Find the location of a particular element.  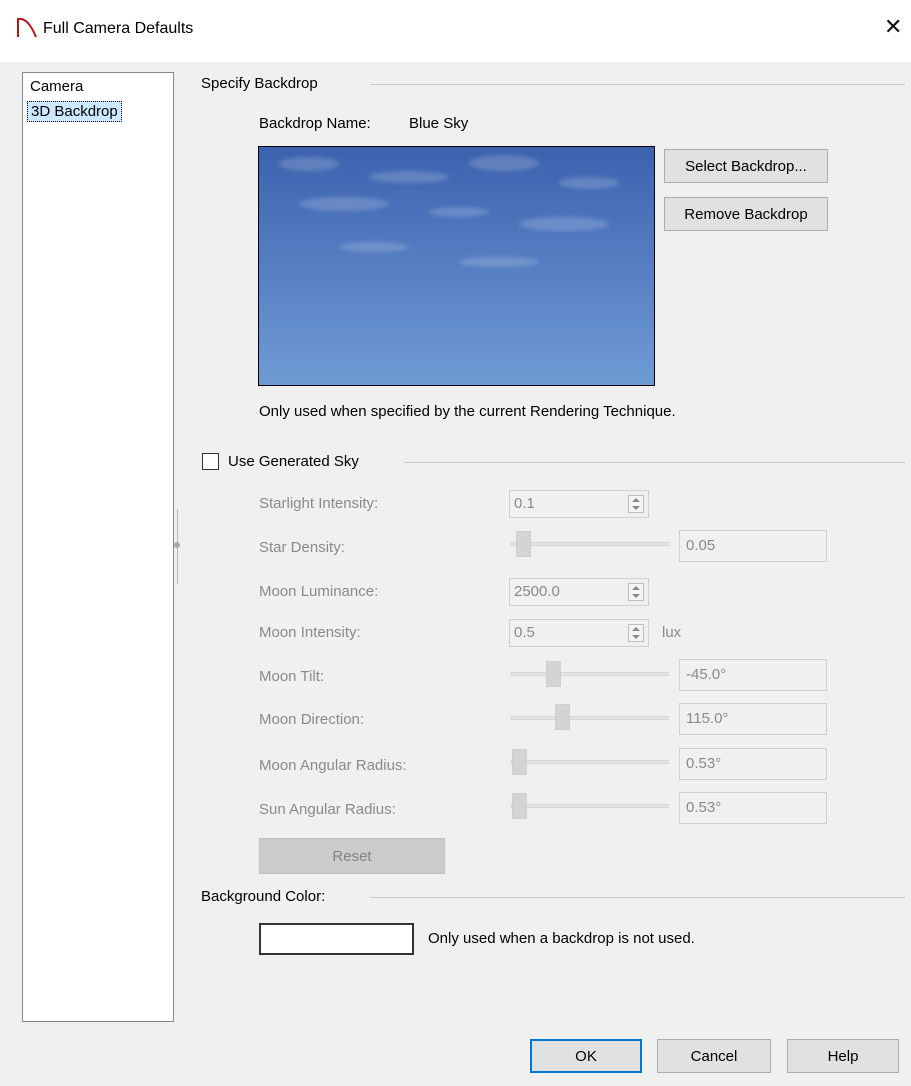

moon-angular-radius-thumb is located at coordinates (519, 762).